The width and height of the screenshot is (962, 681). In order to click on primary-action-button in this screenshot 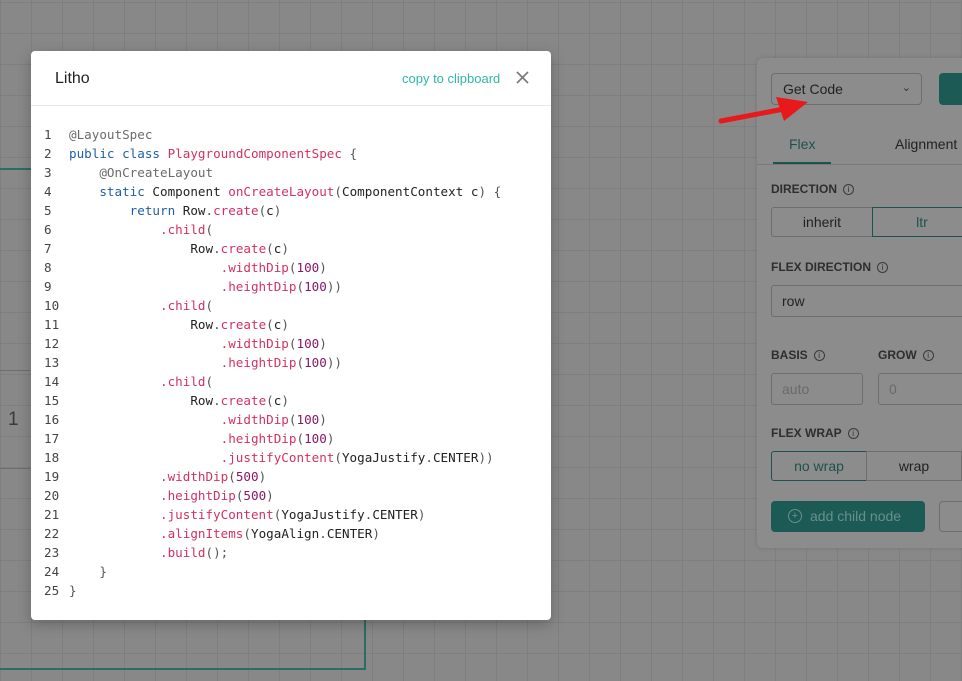, I will do `click(950, 89)`.